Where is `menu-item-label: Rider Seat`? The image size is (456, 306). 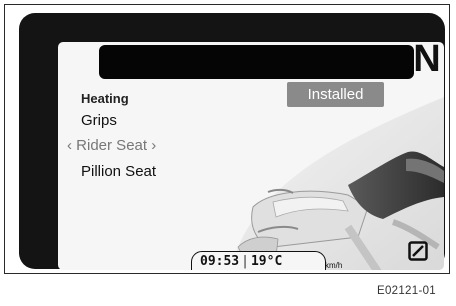 menu-item-label: Rider Seat is located at coordinates (112, 145).